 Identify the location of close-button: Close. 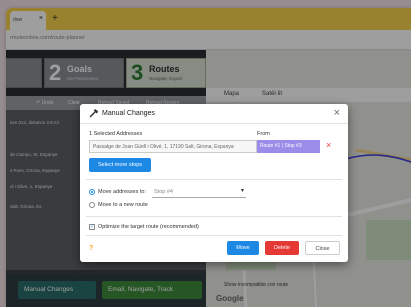
(322, 248).